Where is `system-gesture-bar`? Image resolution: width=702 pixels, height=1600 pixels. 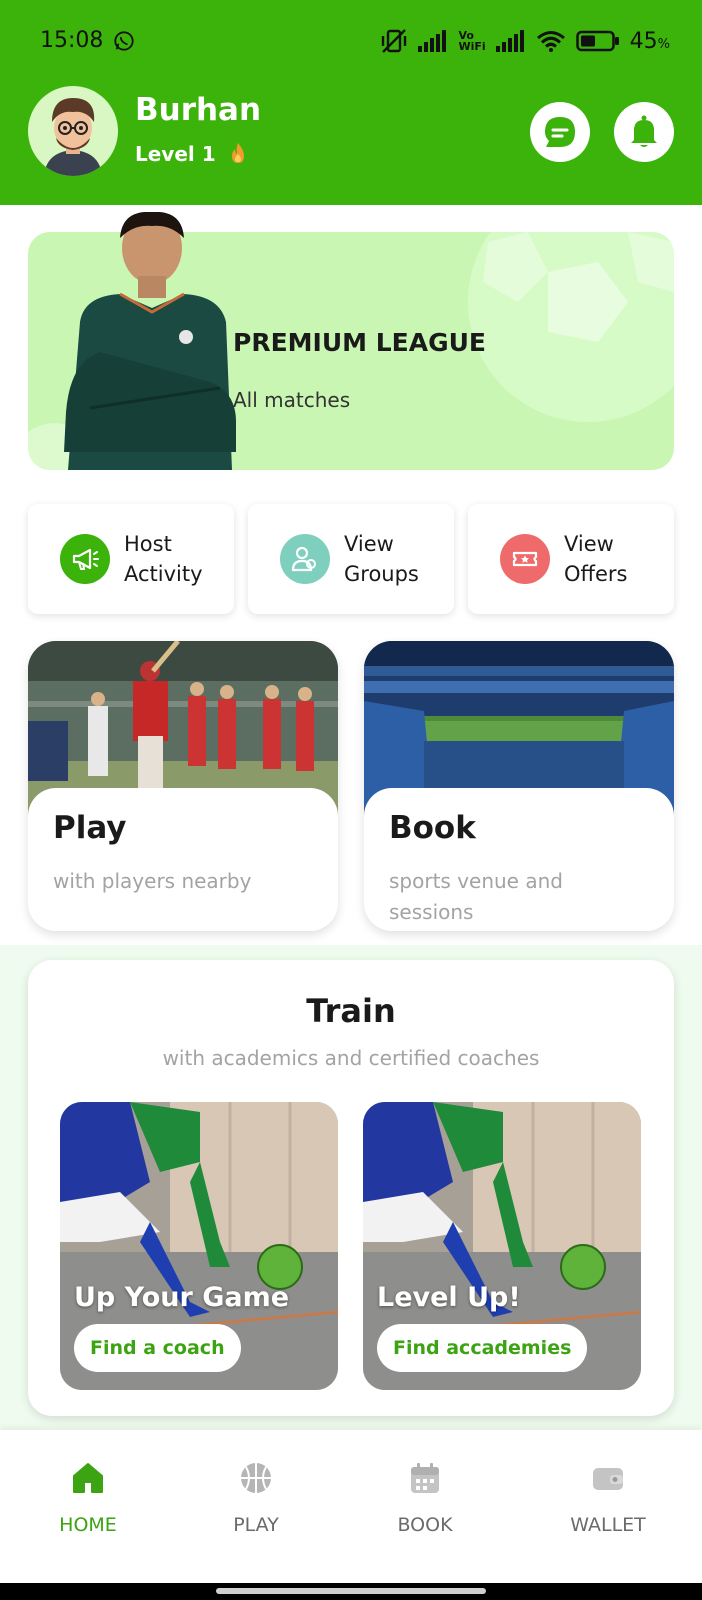 system-gesture-bar is located at coordinates (351, 1591).